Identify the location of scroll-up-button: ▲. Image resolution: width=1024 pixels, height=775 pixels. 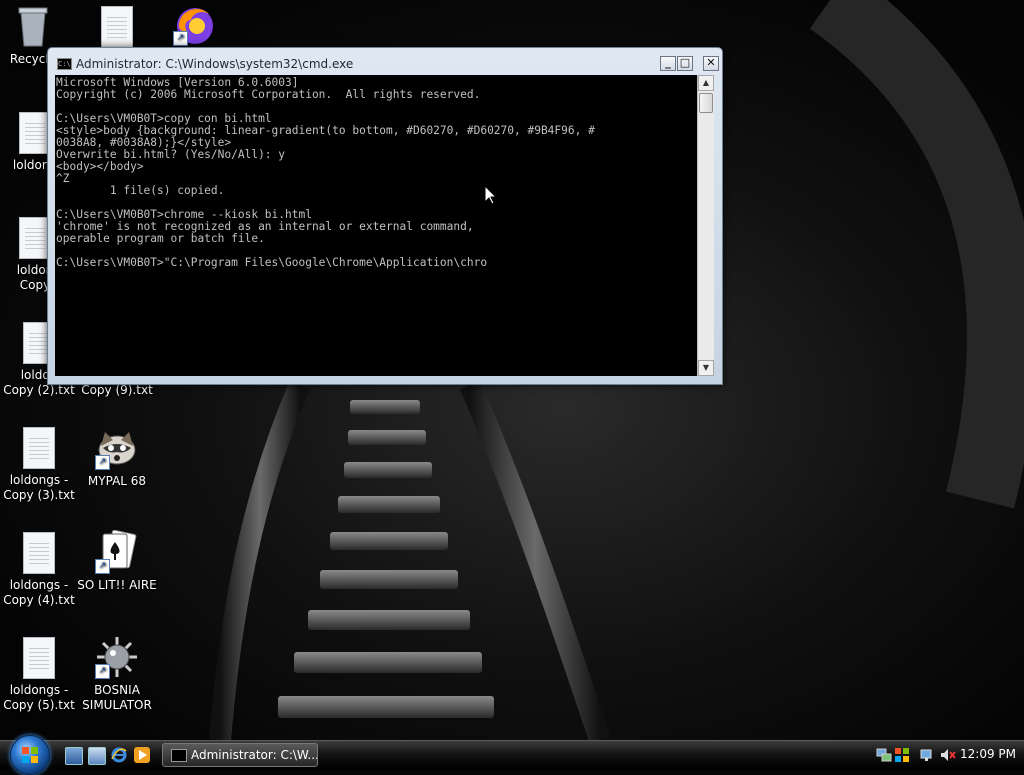
(706, 83).